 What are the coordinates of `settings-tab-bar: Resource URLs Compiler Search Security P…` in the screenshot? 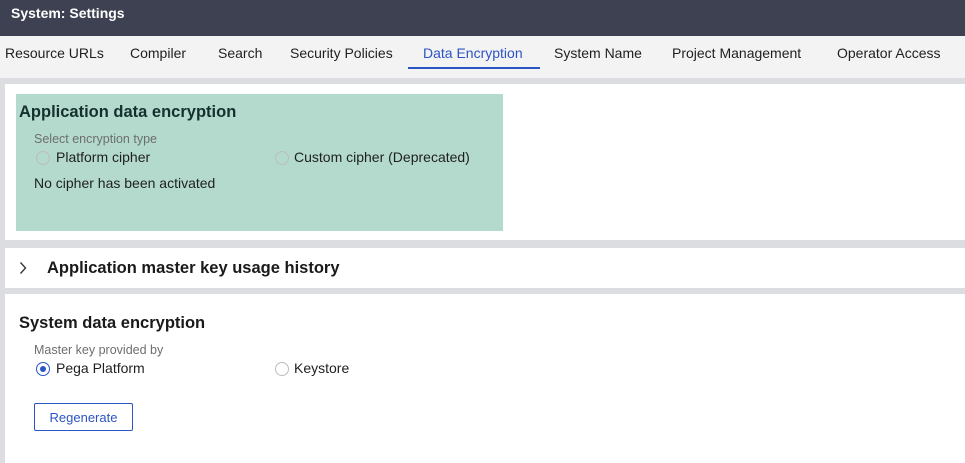 It's located at (482, 57).